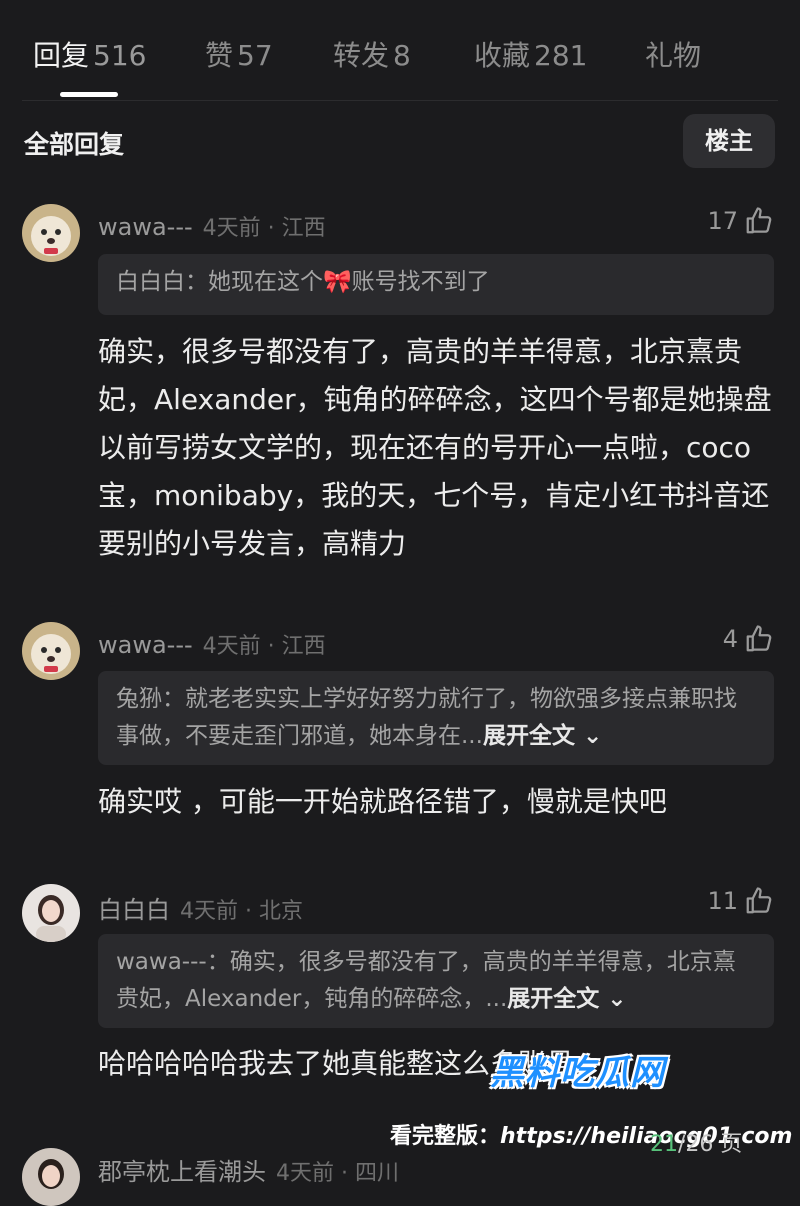  Describe the element at coordinates (255, 55) in the screenshot. I see `tab-likes-count: 57` at that location.